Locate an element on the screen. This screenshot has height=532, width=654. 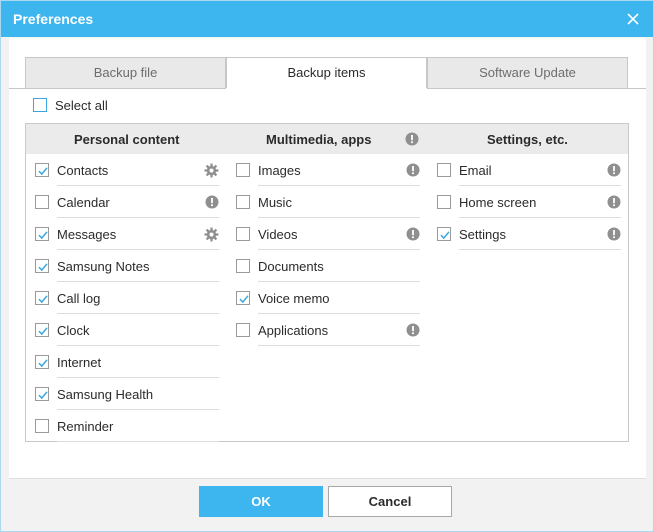
tab-software-update: Software Update is located at coordinates (527, 72).